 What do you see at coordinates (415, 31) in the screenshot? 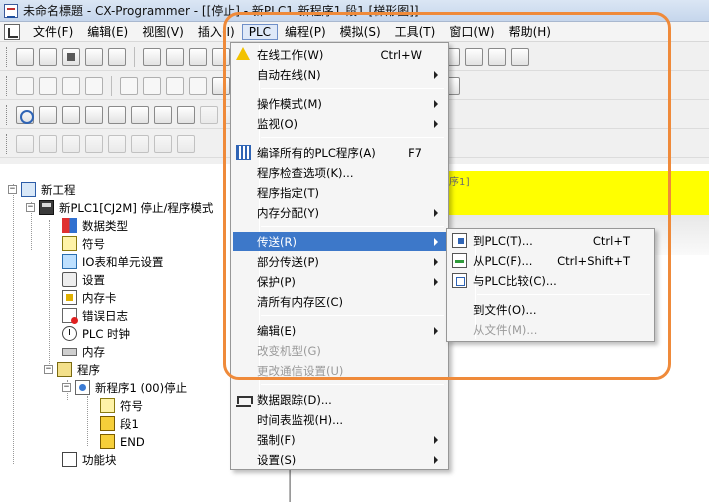
I see `menu-tools: 工具(T)` at bounding box center [415, 31].